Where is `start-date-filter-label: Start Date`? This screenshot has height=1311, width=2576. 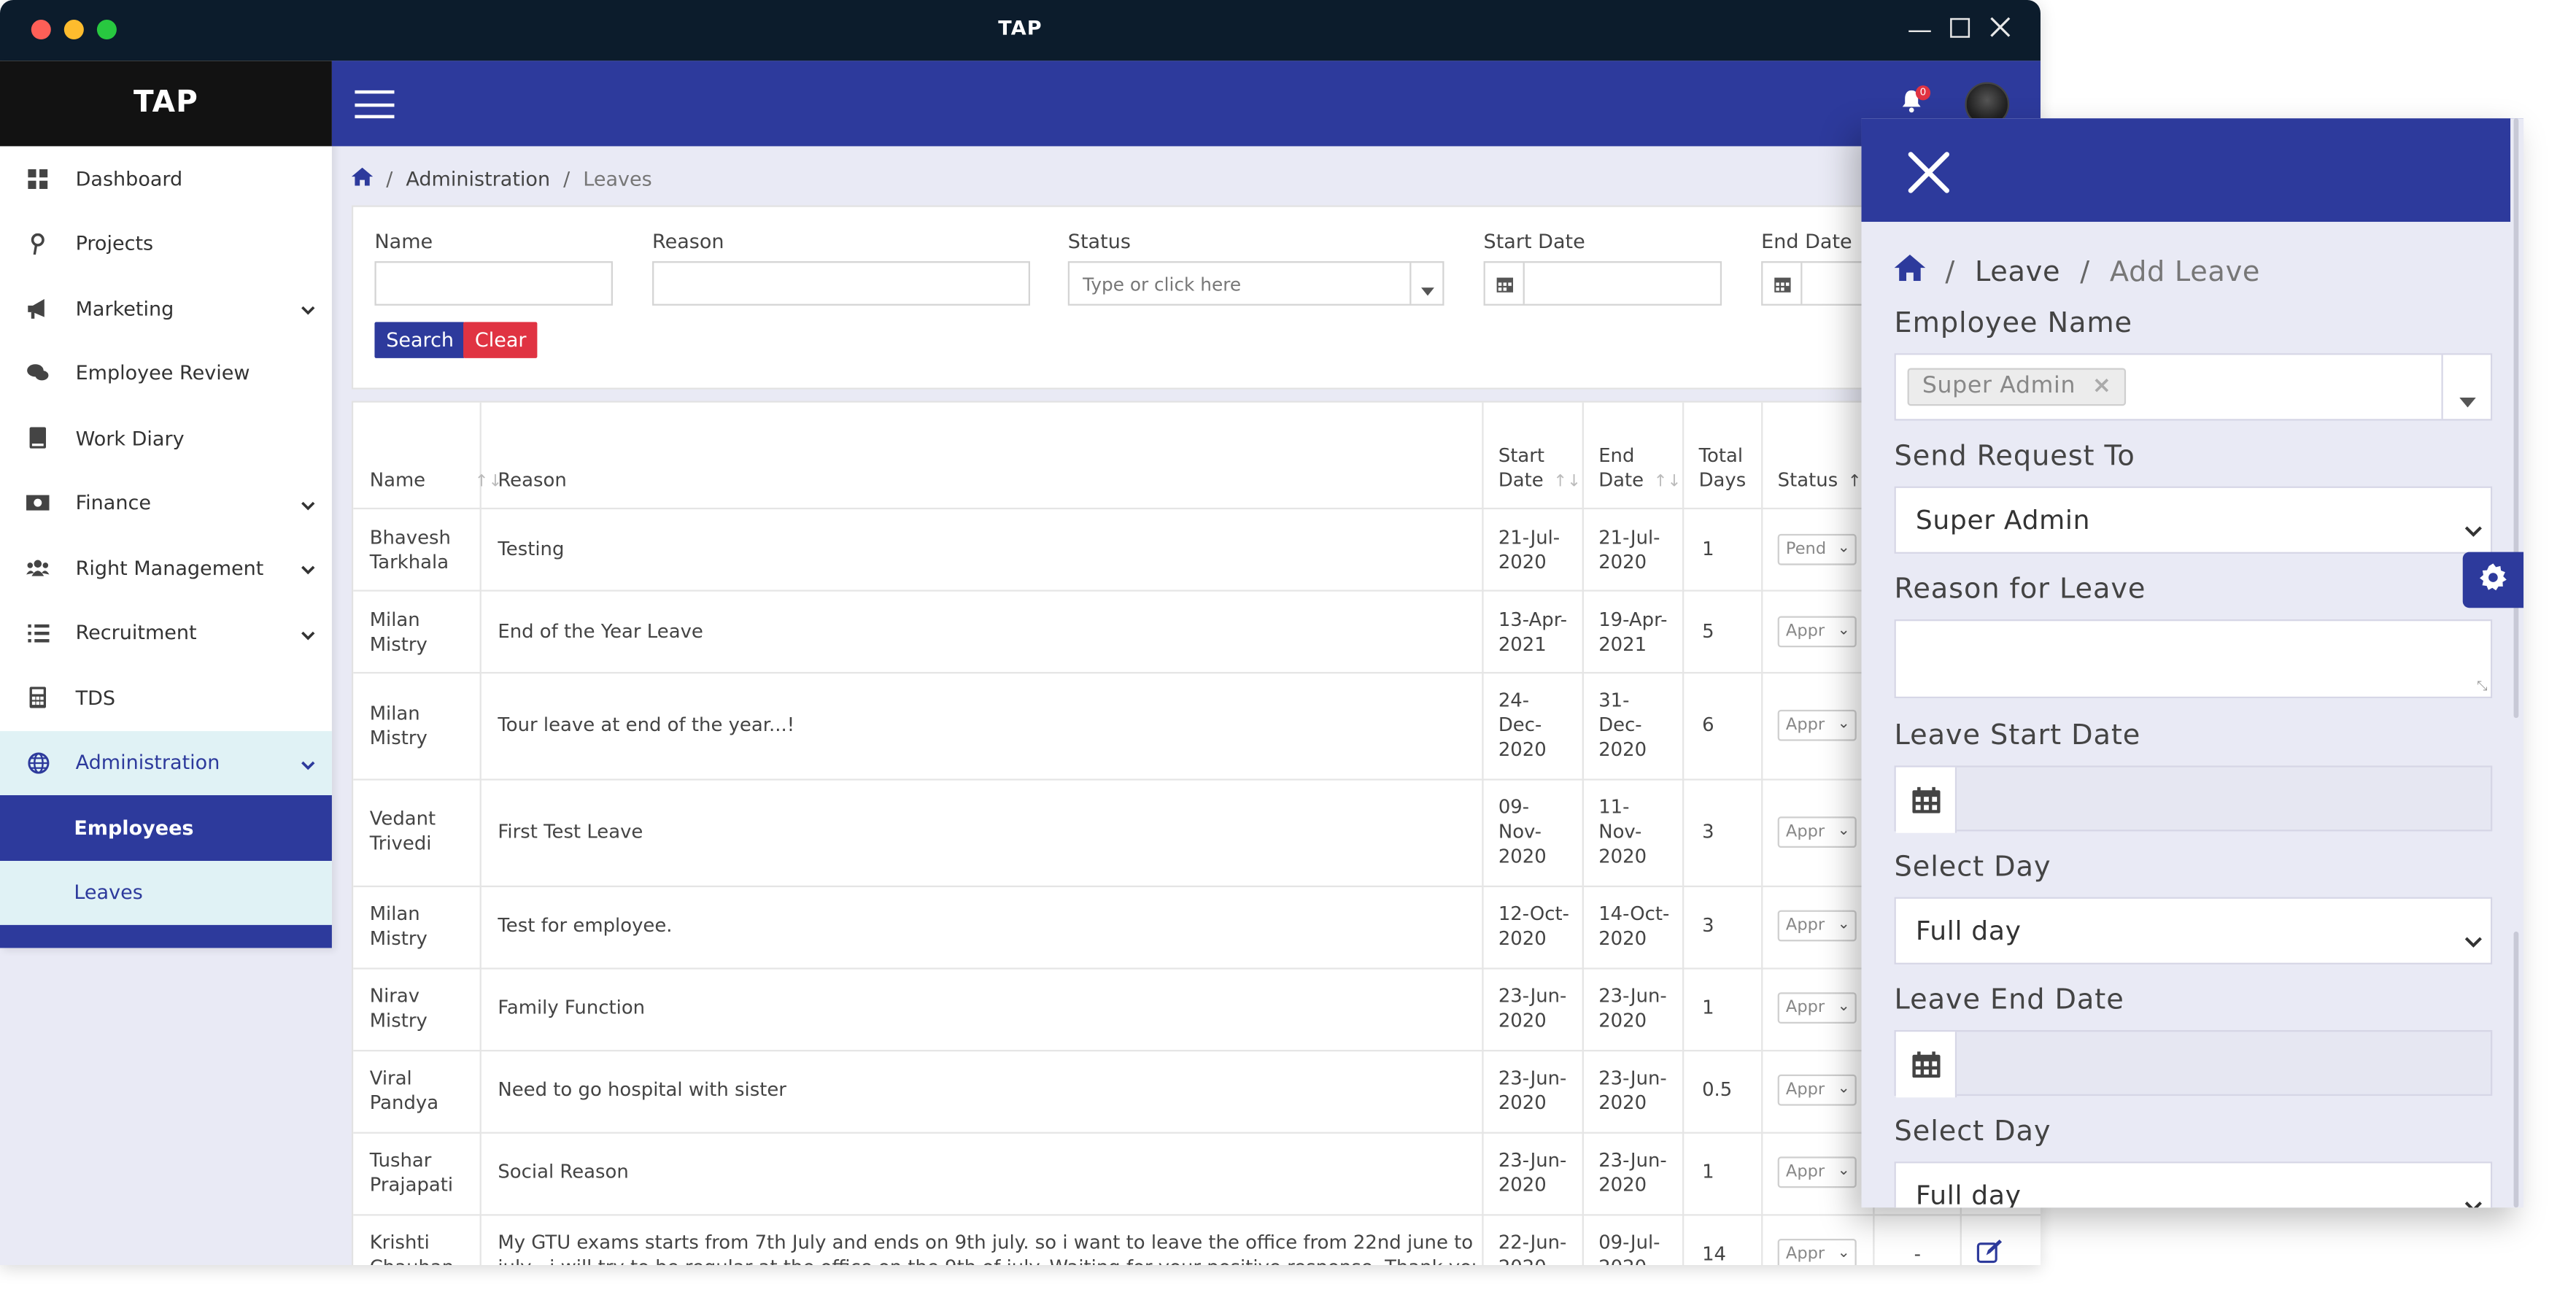 start-date-filter-label: Start Date is located at coordinates (1534, 241).